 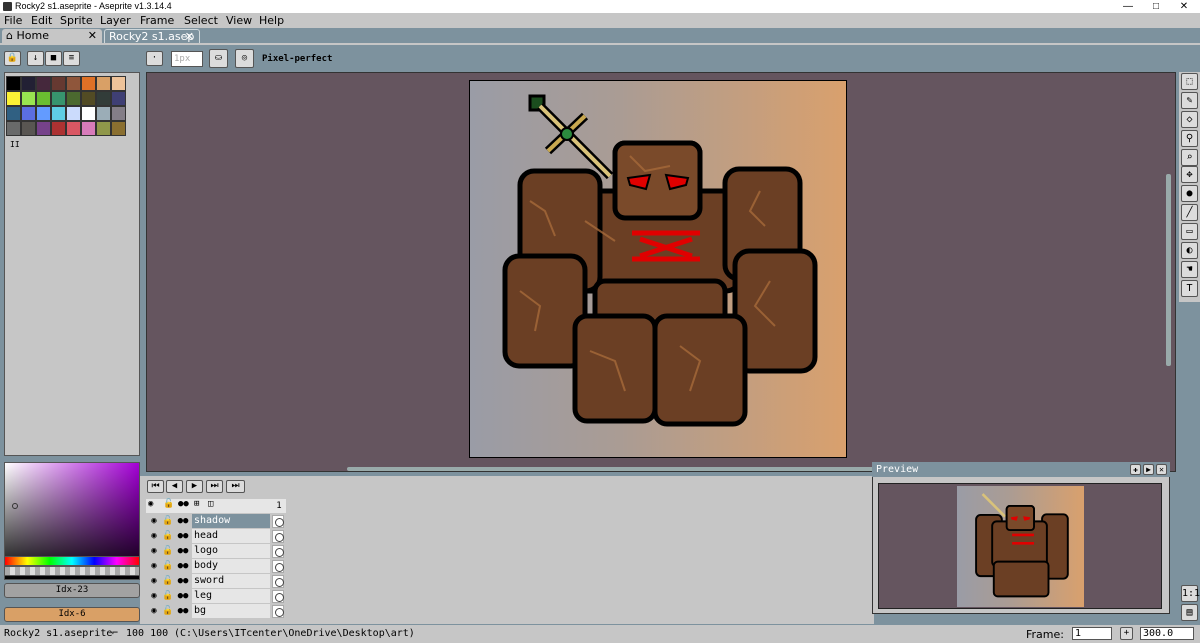 I want to click on rectangle-icon: ▭, so click(x=1189, y=231).